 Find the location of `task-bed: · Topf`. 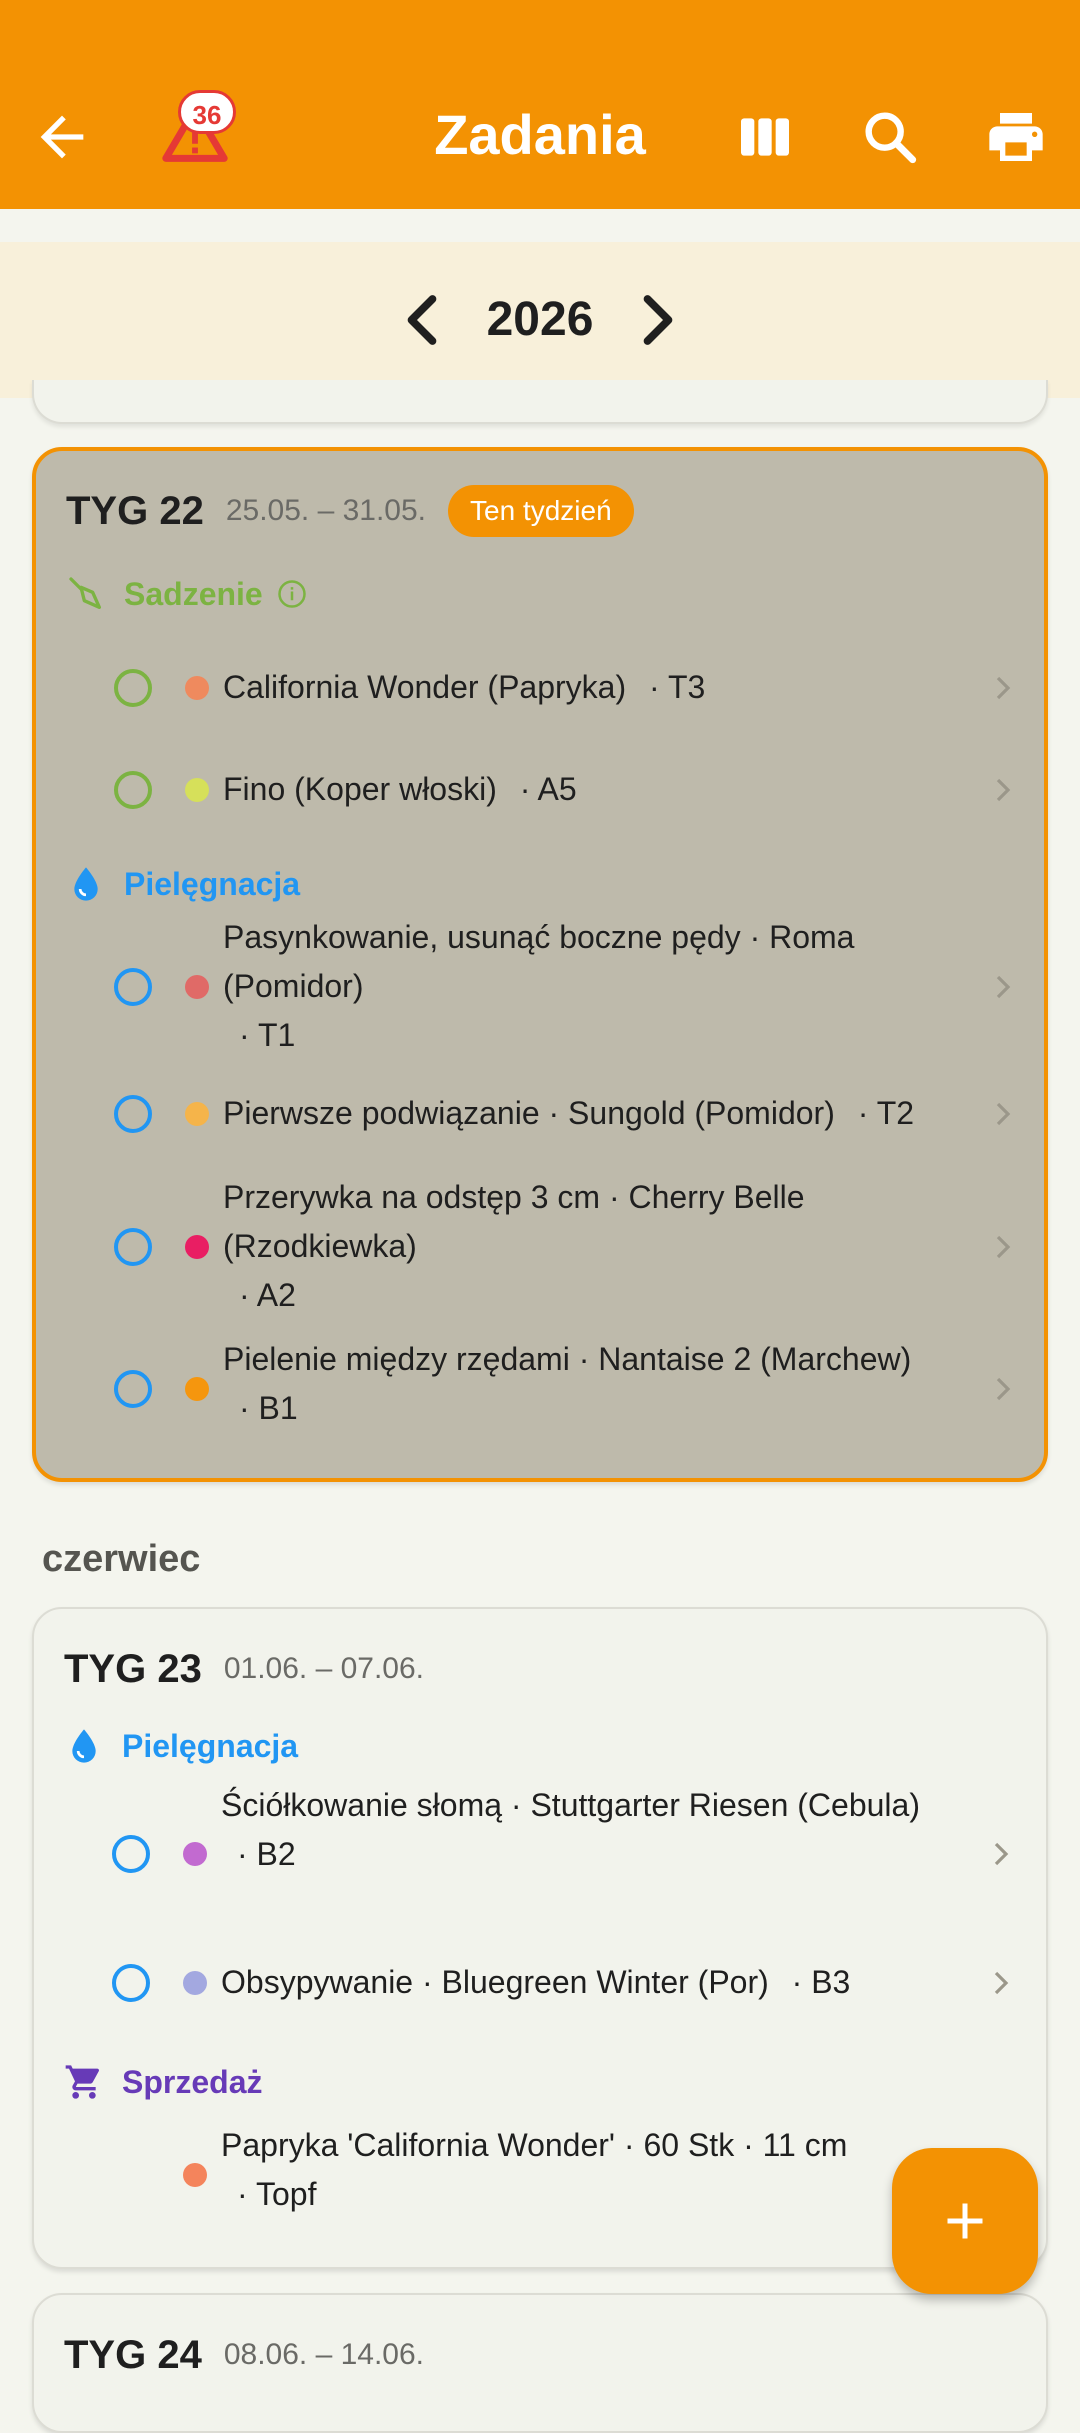

task-bed: · Topf is located at coordinates (277, 2194).